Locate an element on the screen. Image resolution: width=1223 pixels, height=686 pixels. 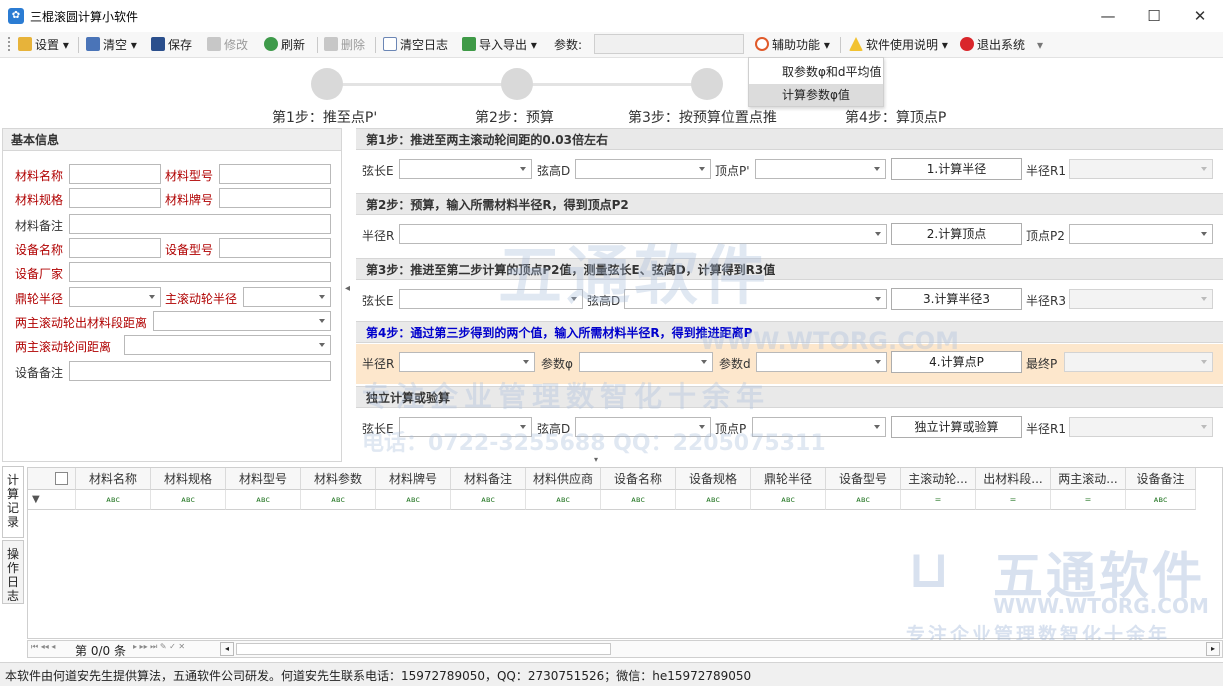
assist-dropdown: 取参数φ和d平均值 计算参数φ值 is located at coordinates (816, 82).